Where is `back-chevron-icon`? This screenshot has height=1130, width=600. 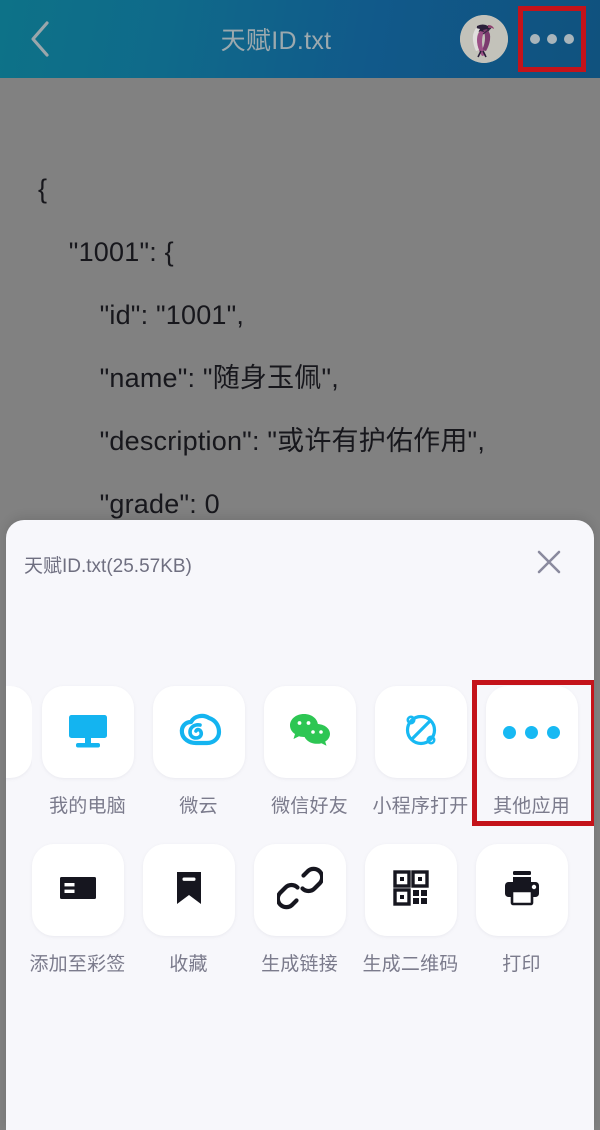 back-chevron-icon is located at coordinates (40, 39).